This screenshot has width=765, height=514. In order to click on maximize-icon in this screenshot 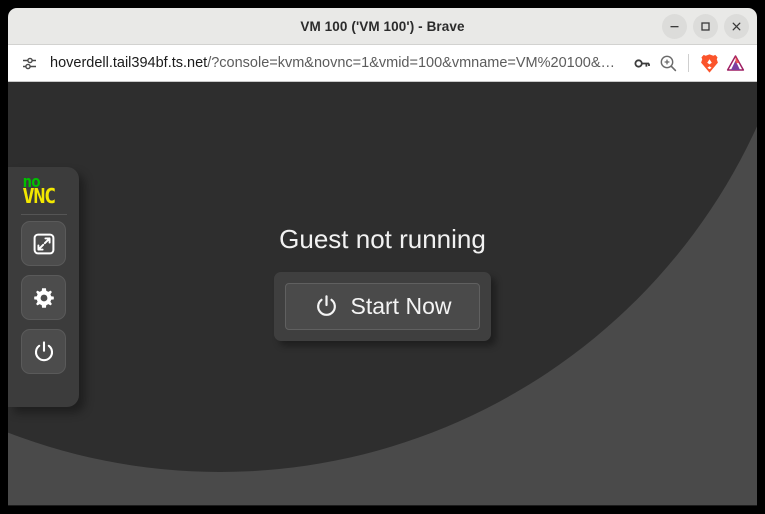, I will do `click(705, 26)`.